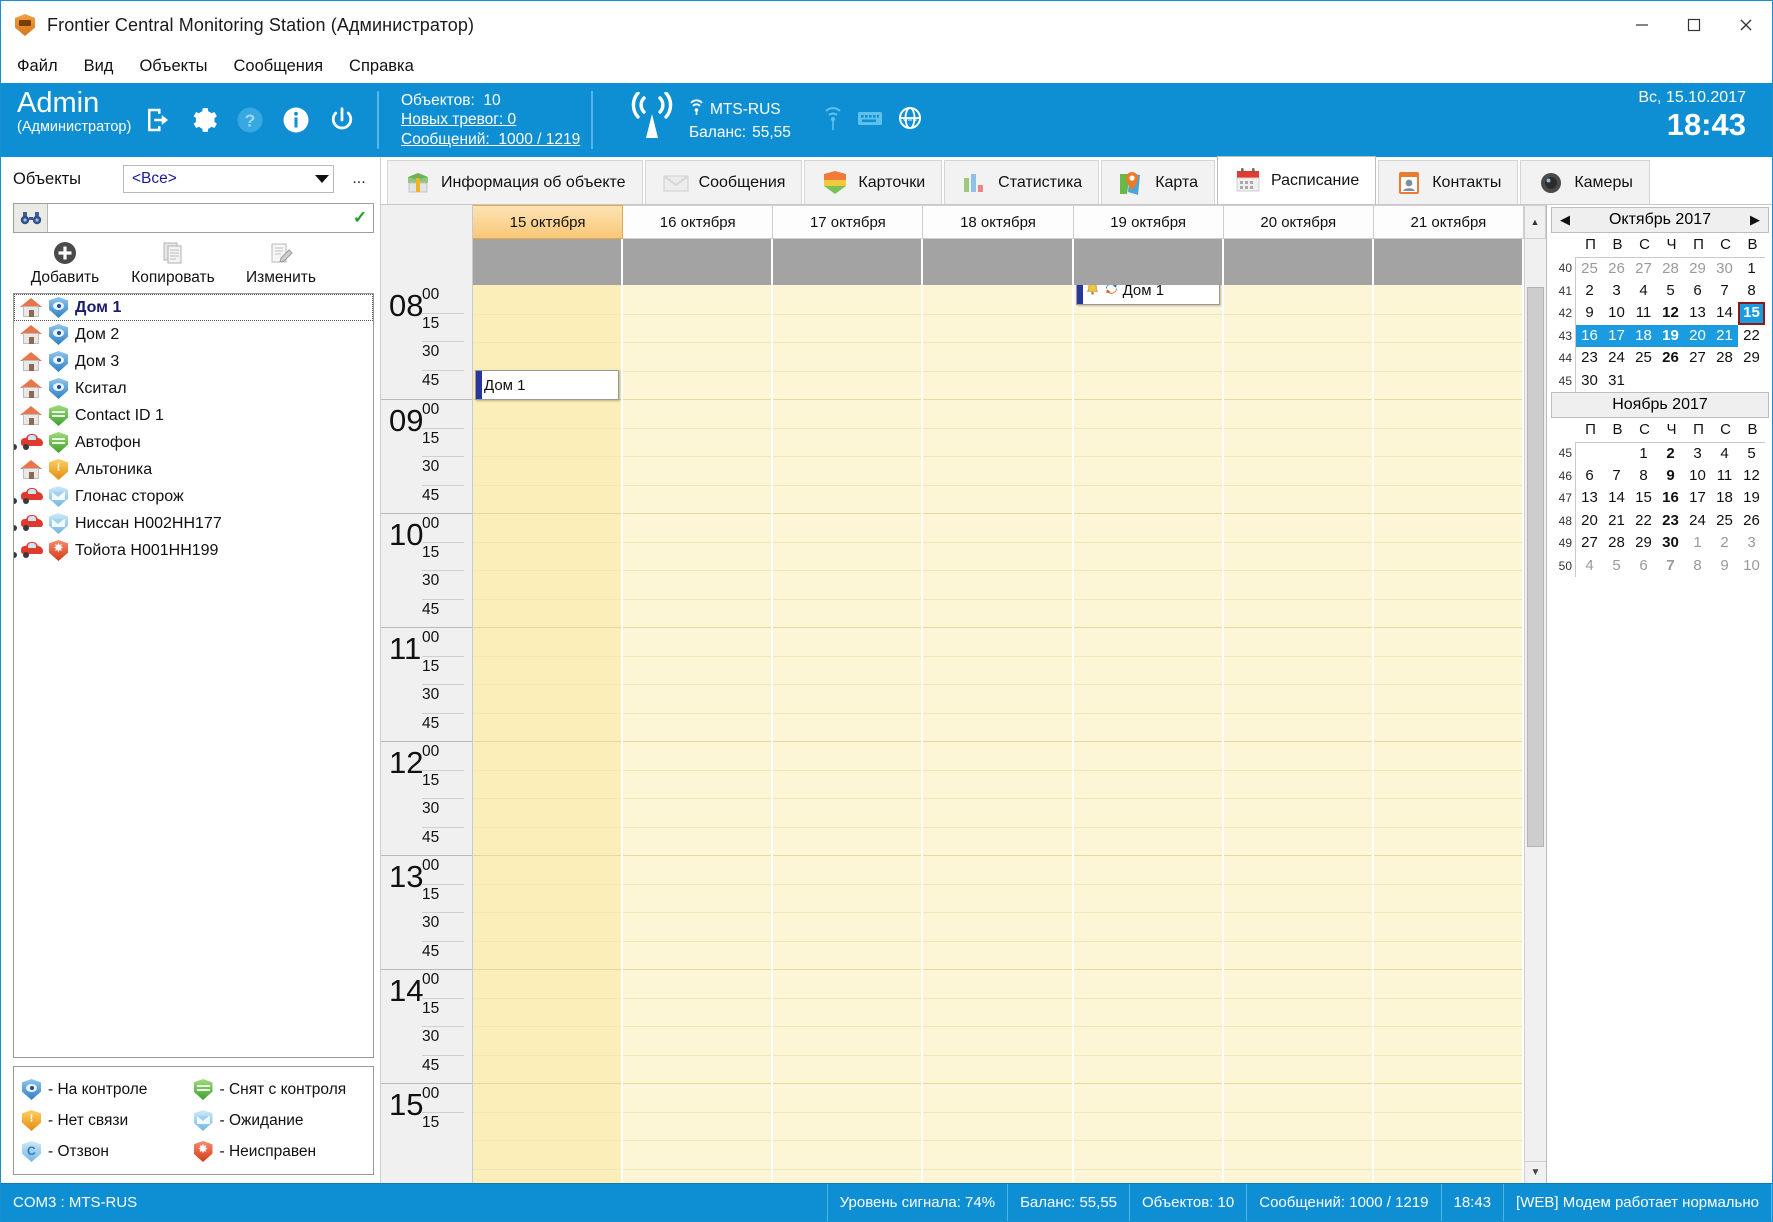 This screenshot has height=1222, width=1773. I want to click on menu-messages: Сообщения, so click(278, 66).